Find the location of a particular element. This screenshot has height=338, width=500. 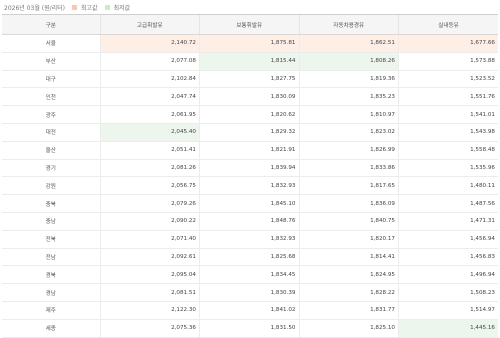

regular-gasoline-price-cell: 1,875.81 is located at coordinates (249, 43).